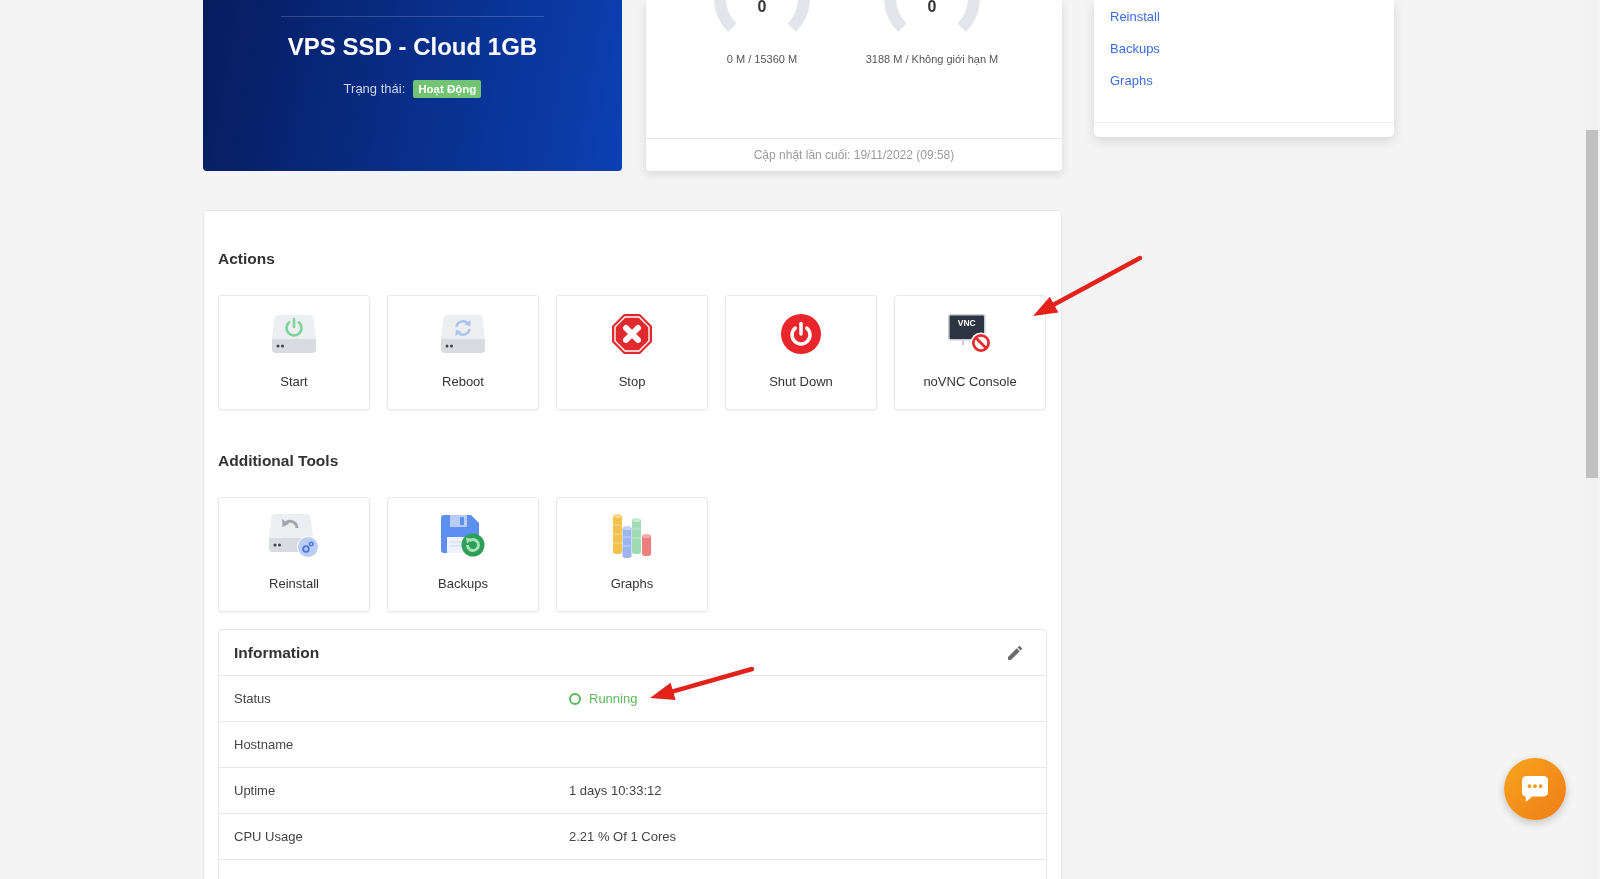  What do you see at coordinates (1135, 49) in the screenshot?
I see `side-menu-link: Backups` at bounding box center [1135, 49].